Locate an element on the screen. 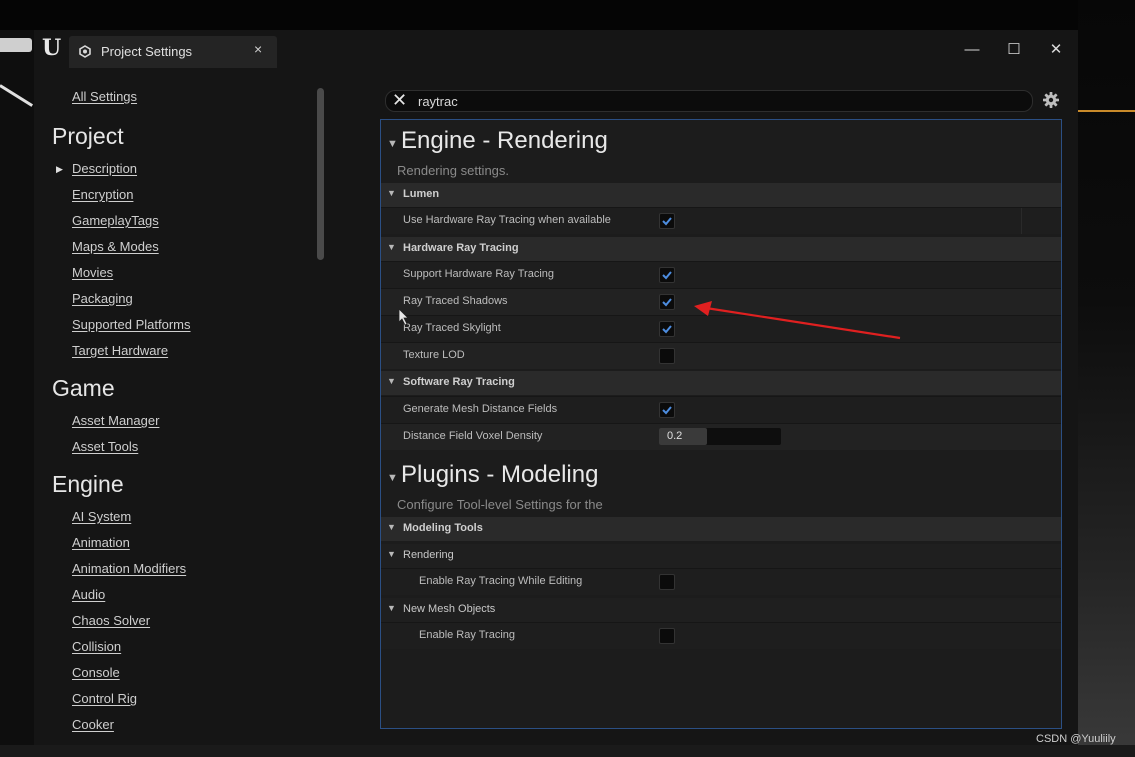 The image size is (1135, 757). category-lumen: ▼ Lumen is located at coordinates (721, 195).